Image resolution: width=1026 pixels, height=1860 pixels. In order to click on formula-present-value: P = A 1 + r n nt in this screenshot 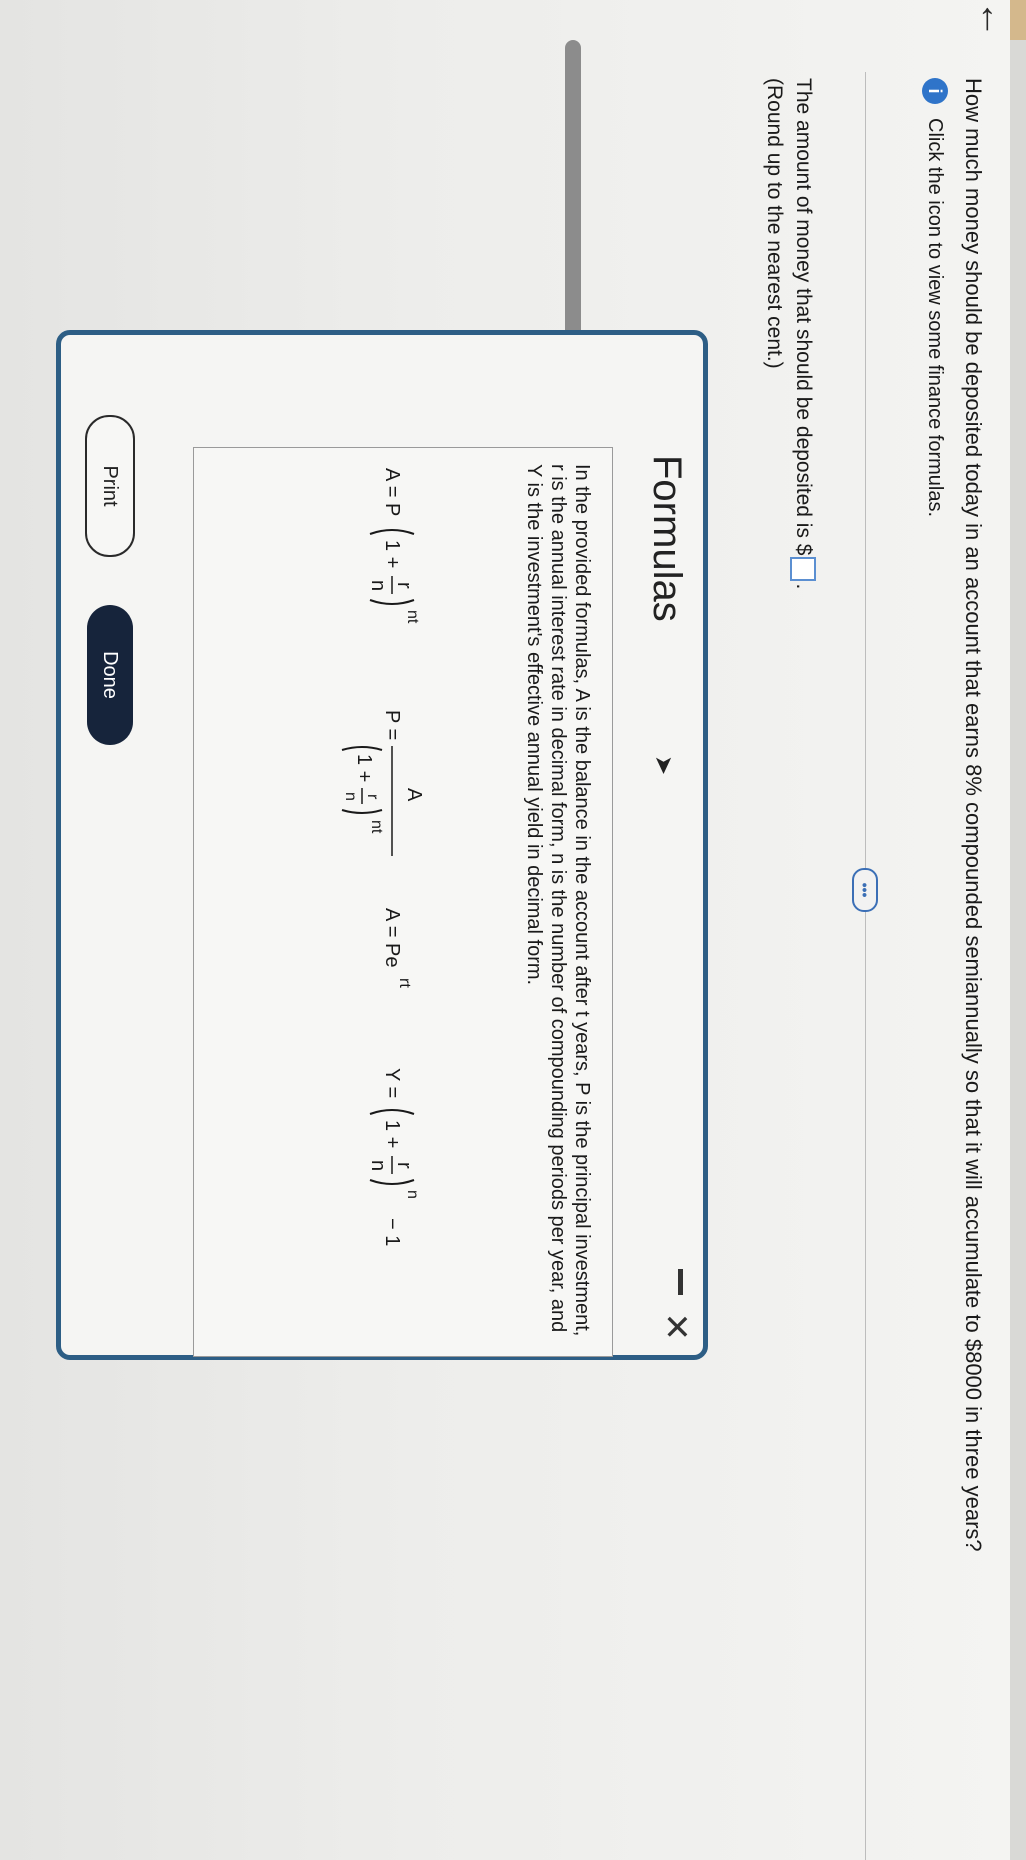, I will do `click(383, 783)`.